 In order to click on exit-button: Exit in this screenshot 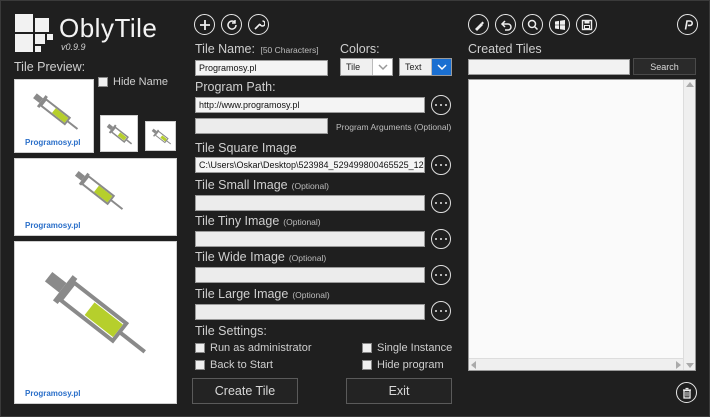, I will do `click(399, 391)`.